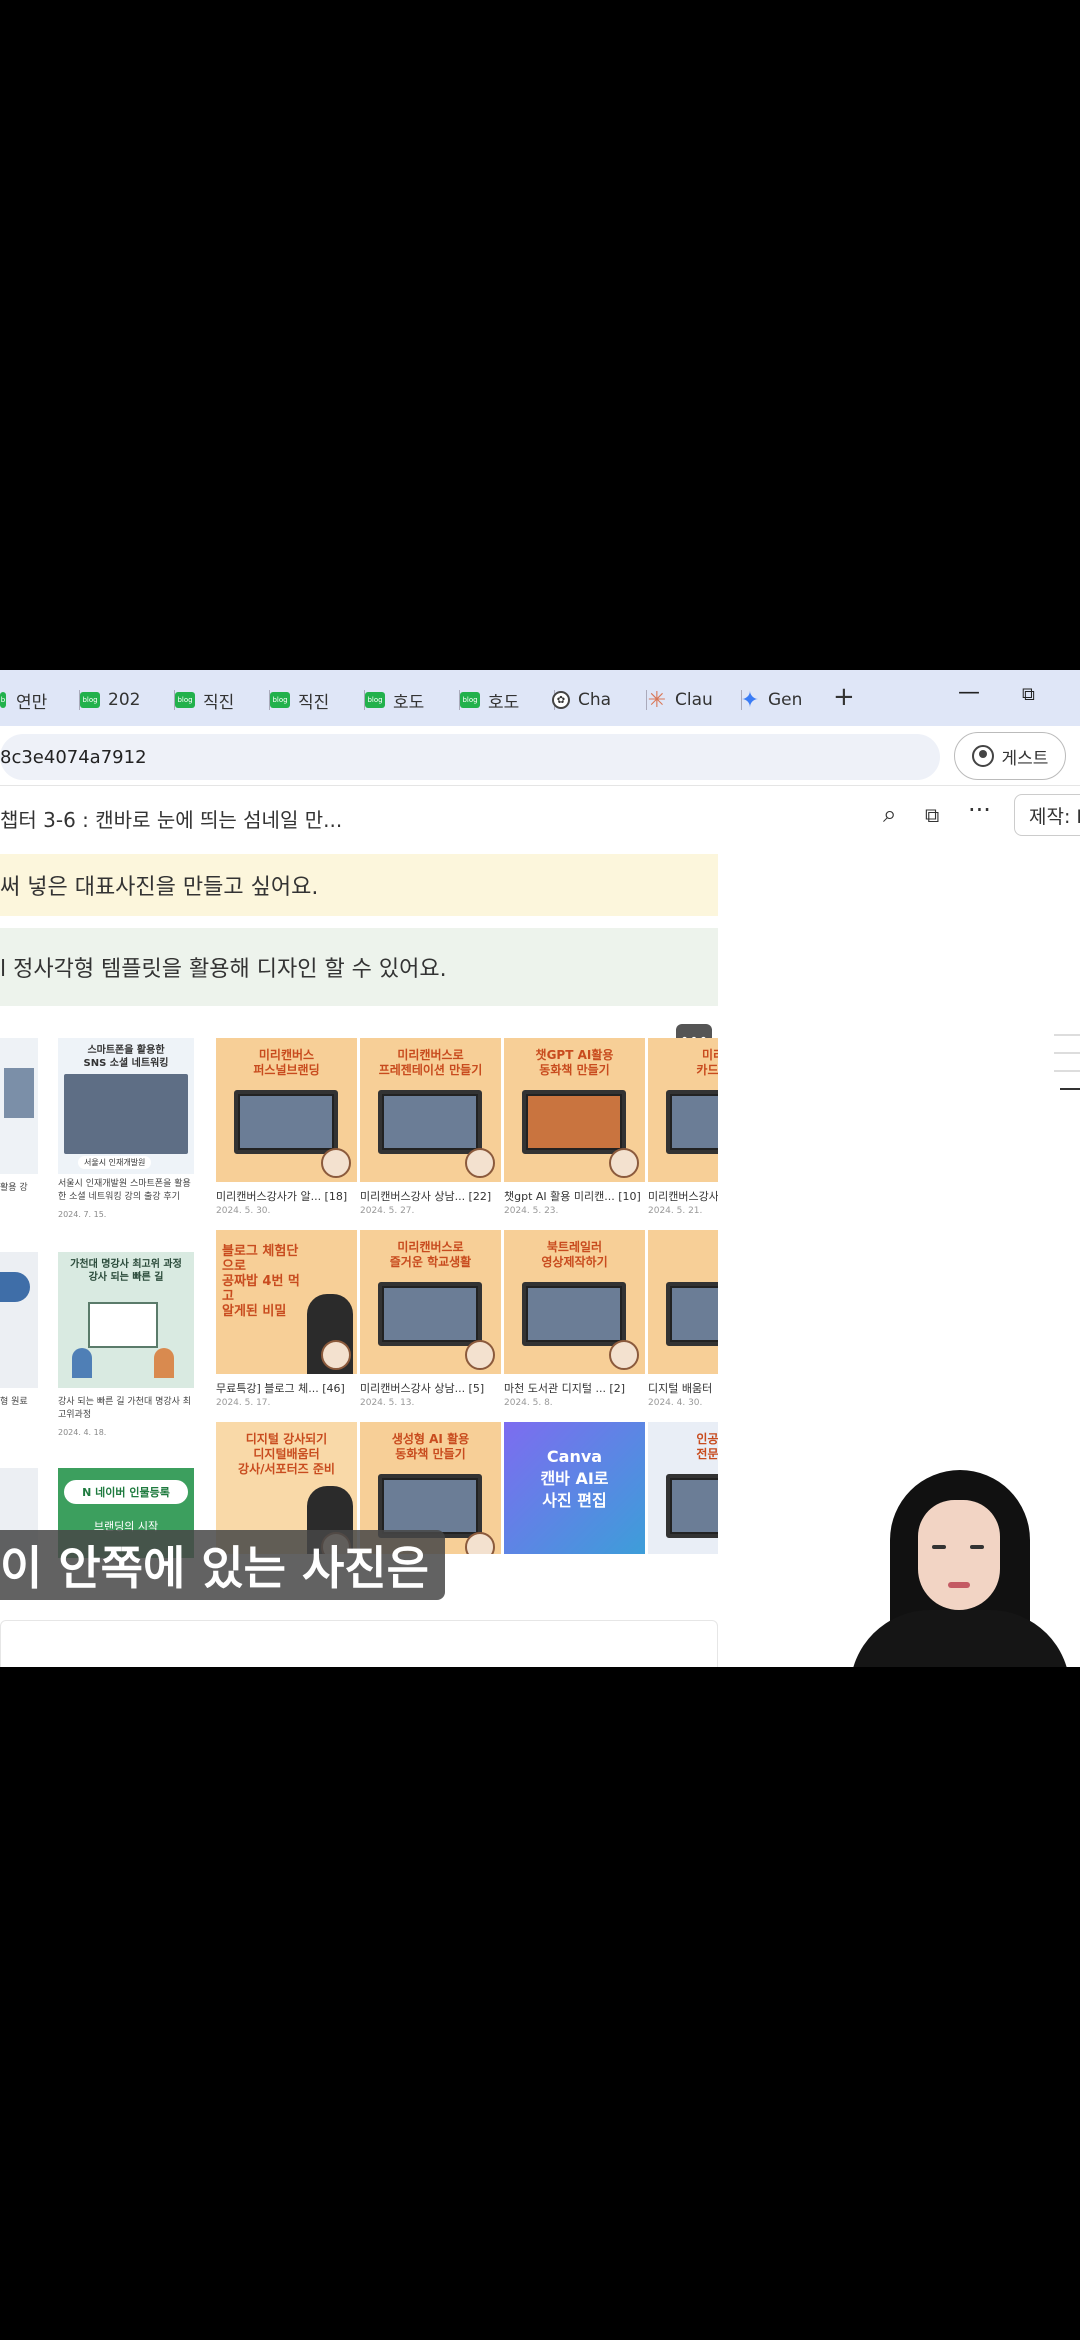 The height and width of the screenshot is (2340, 1080). Describe the element at coordinates (430, 1446) in the screenshot. I see `gallery-thumbnail-title: 생성형 AI 활용 동화책 만들기` at that location.